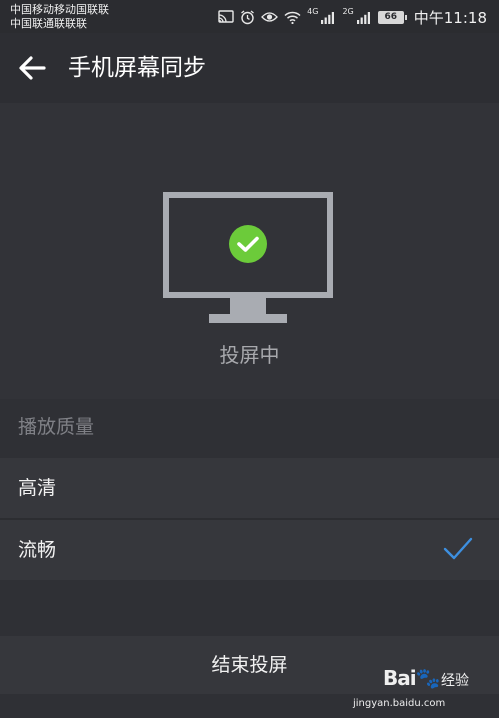 The height and width of the screenshot is (718, 499). I want to click on carrier-label-2: 中国联通联联联, so click(48, 23).